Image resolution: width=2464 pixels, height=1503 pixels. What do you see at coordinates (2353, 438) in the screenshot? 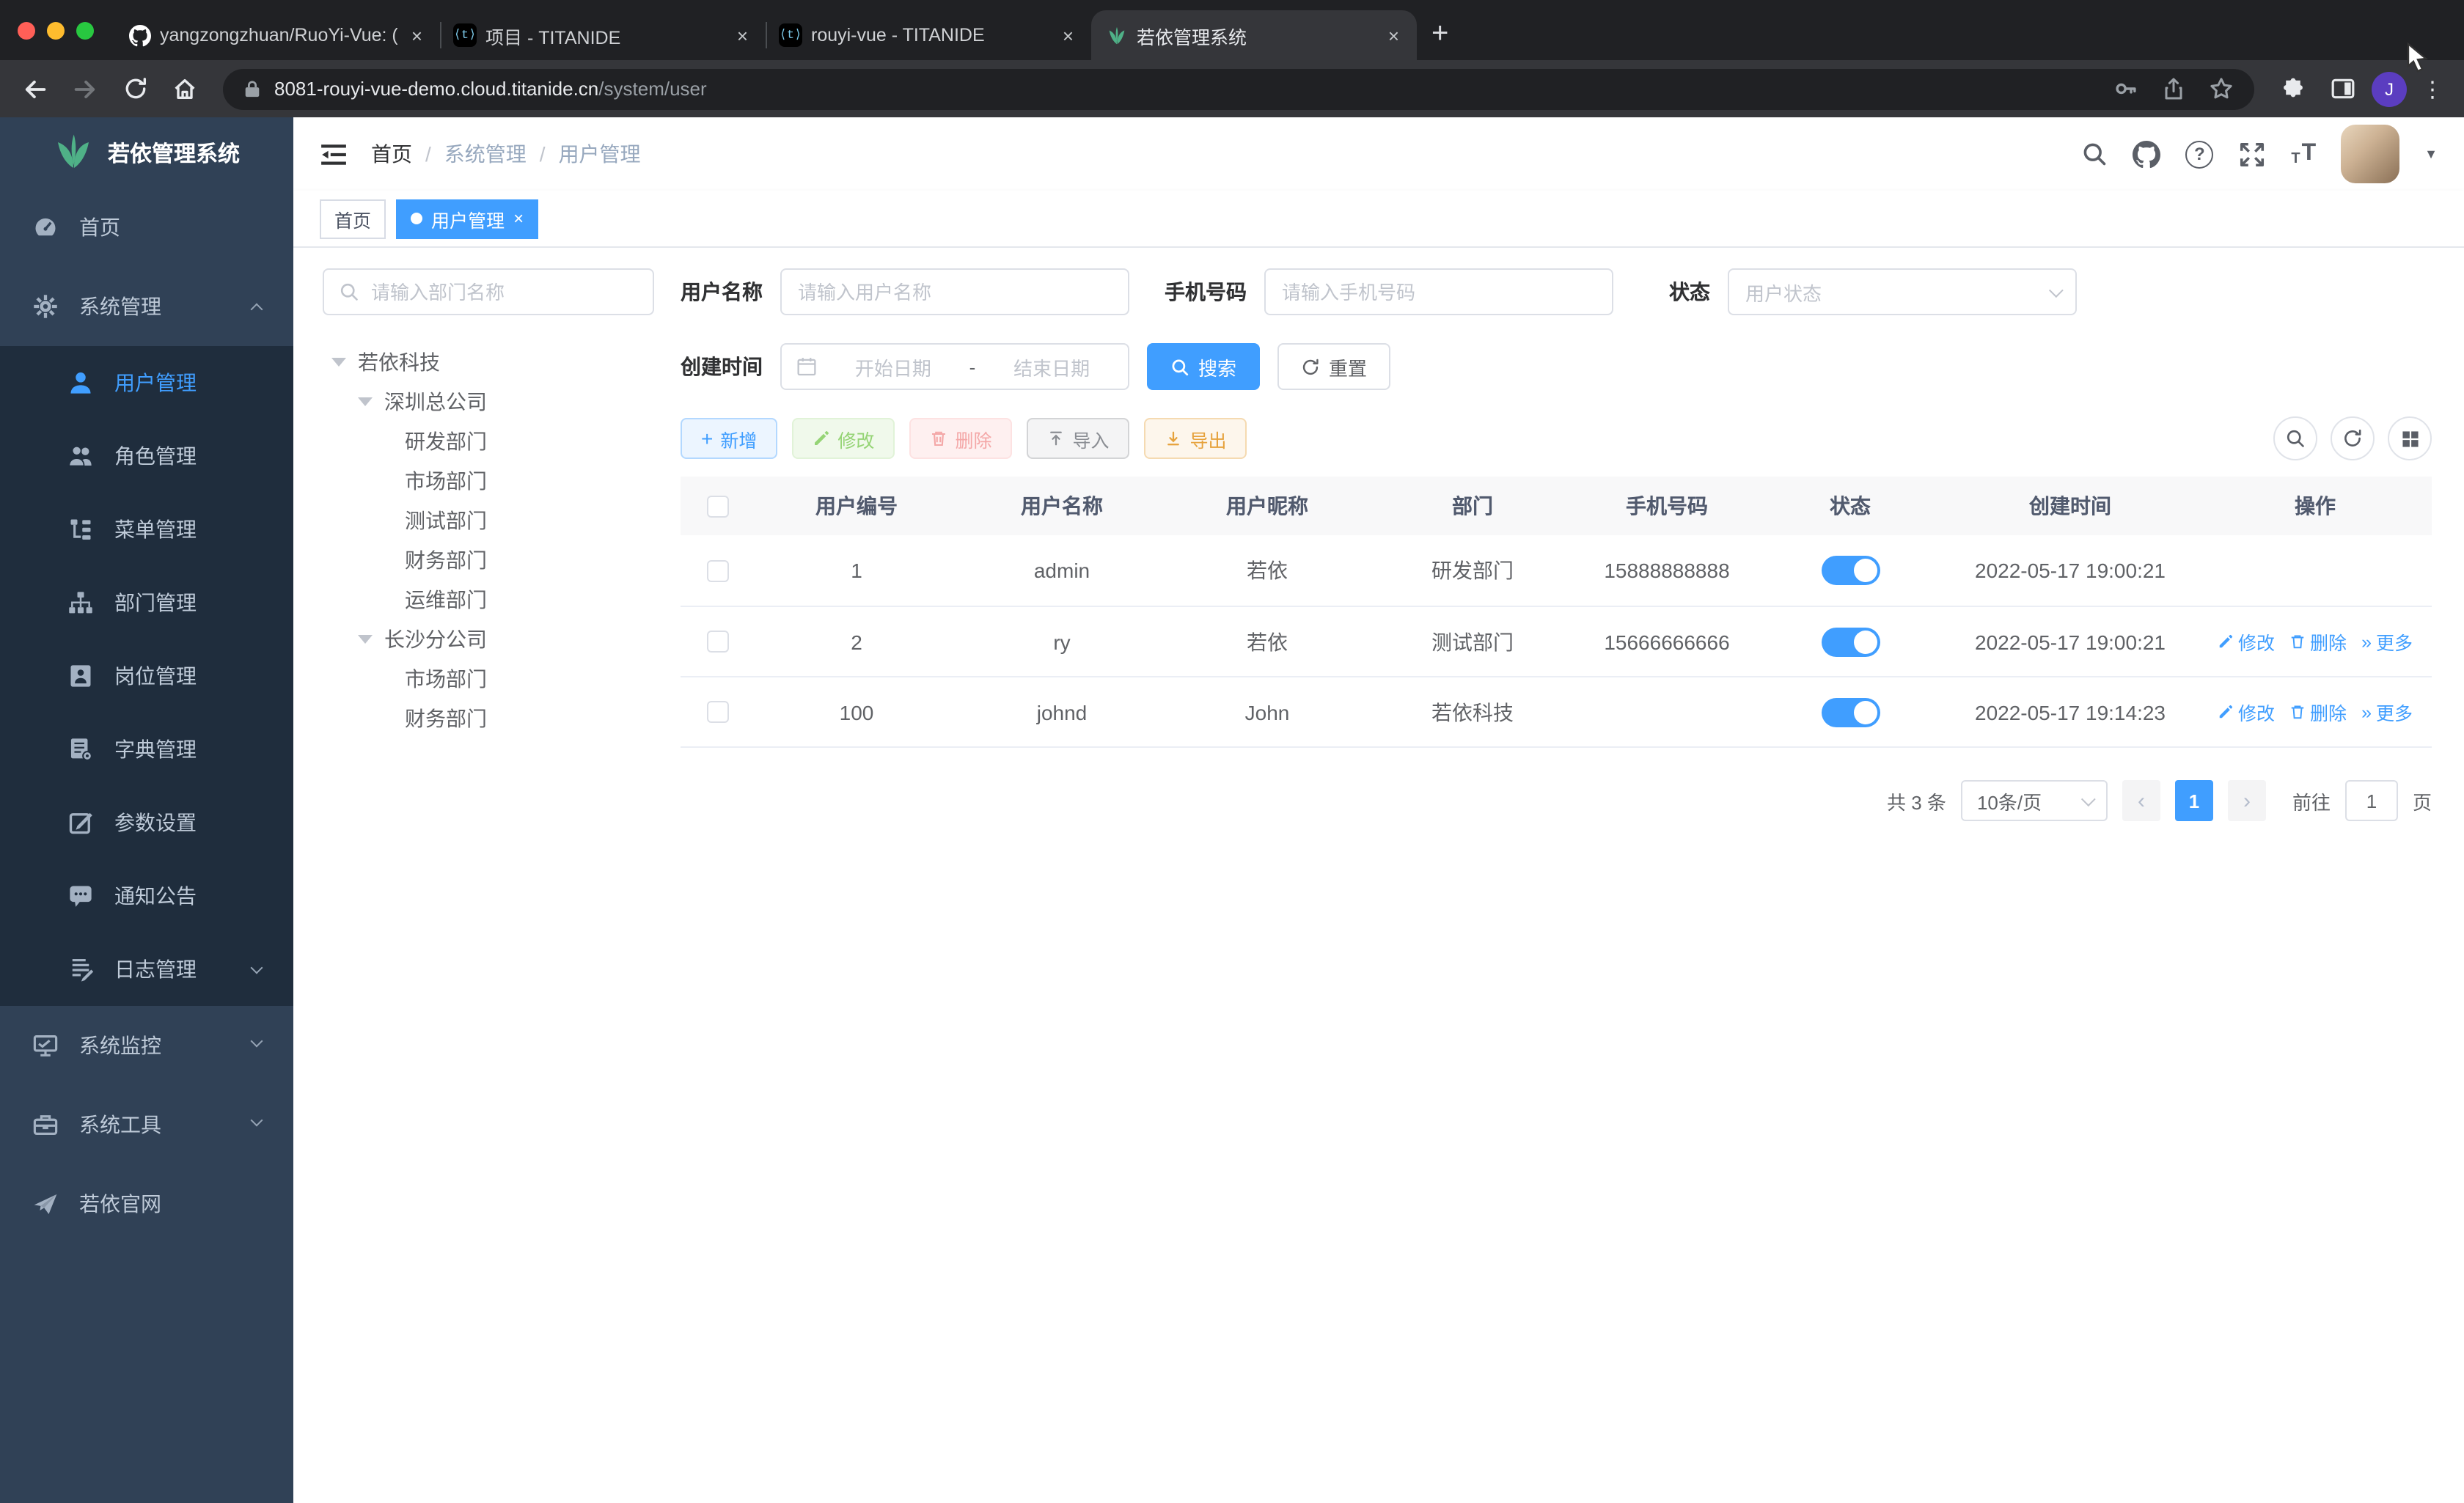
I see `refresh-table-button` at bounding box center [2353, 438].